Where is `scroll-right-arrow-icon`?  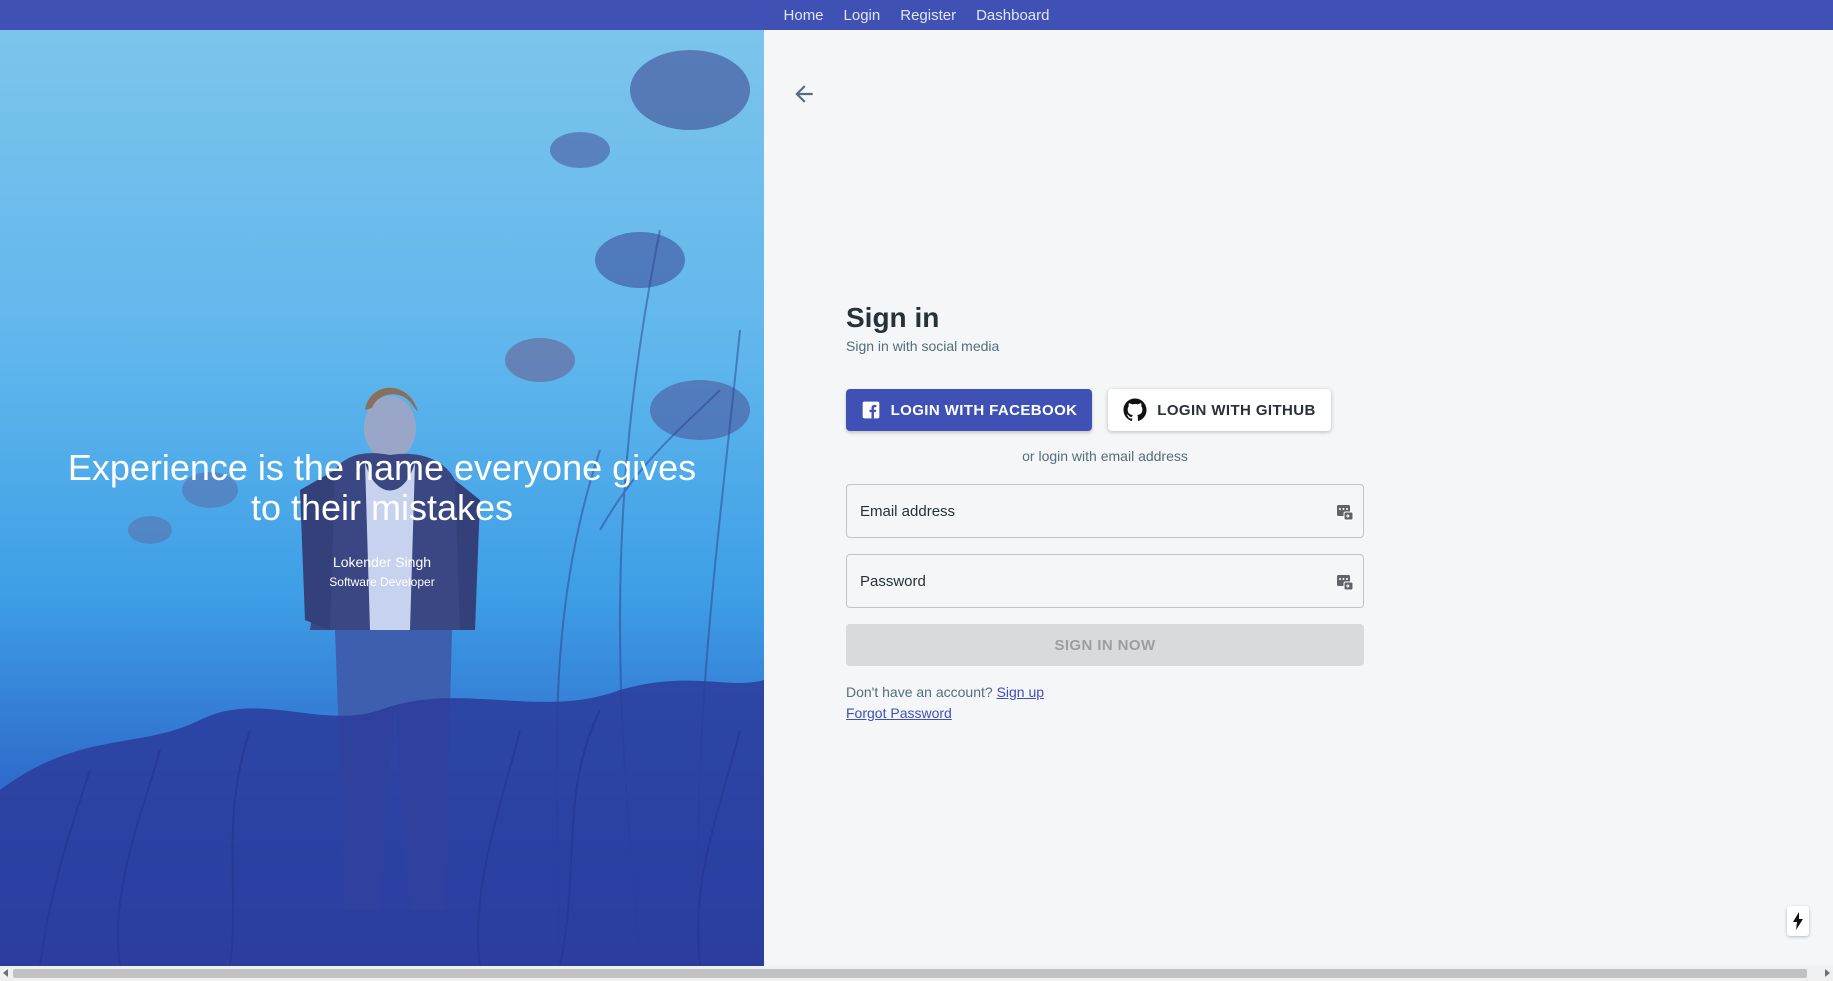
scroll-right-arrow-icon is located at coordinates (1827, 973).